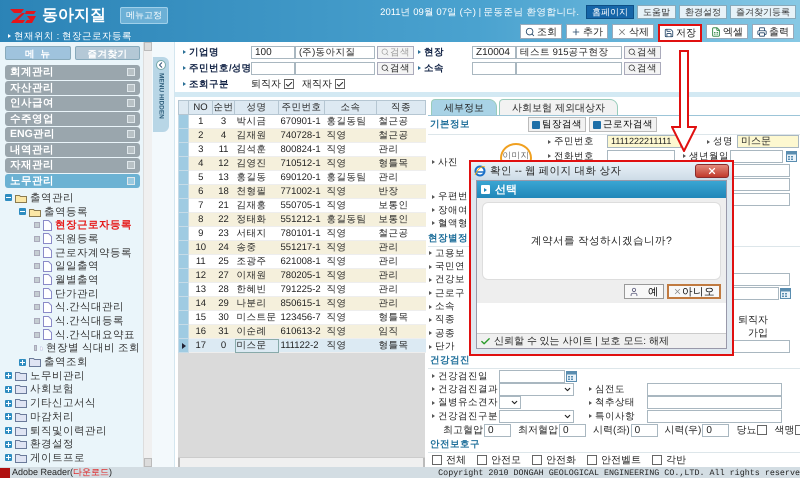 The height and width of the screenshot is (478, 800). What do you see at coordinates (569, 52) in the screenshot?
I see `input-field: 테스트 915공구현장` at bounding box center [569, 52].